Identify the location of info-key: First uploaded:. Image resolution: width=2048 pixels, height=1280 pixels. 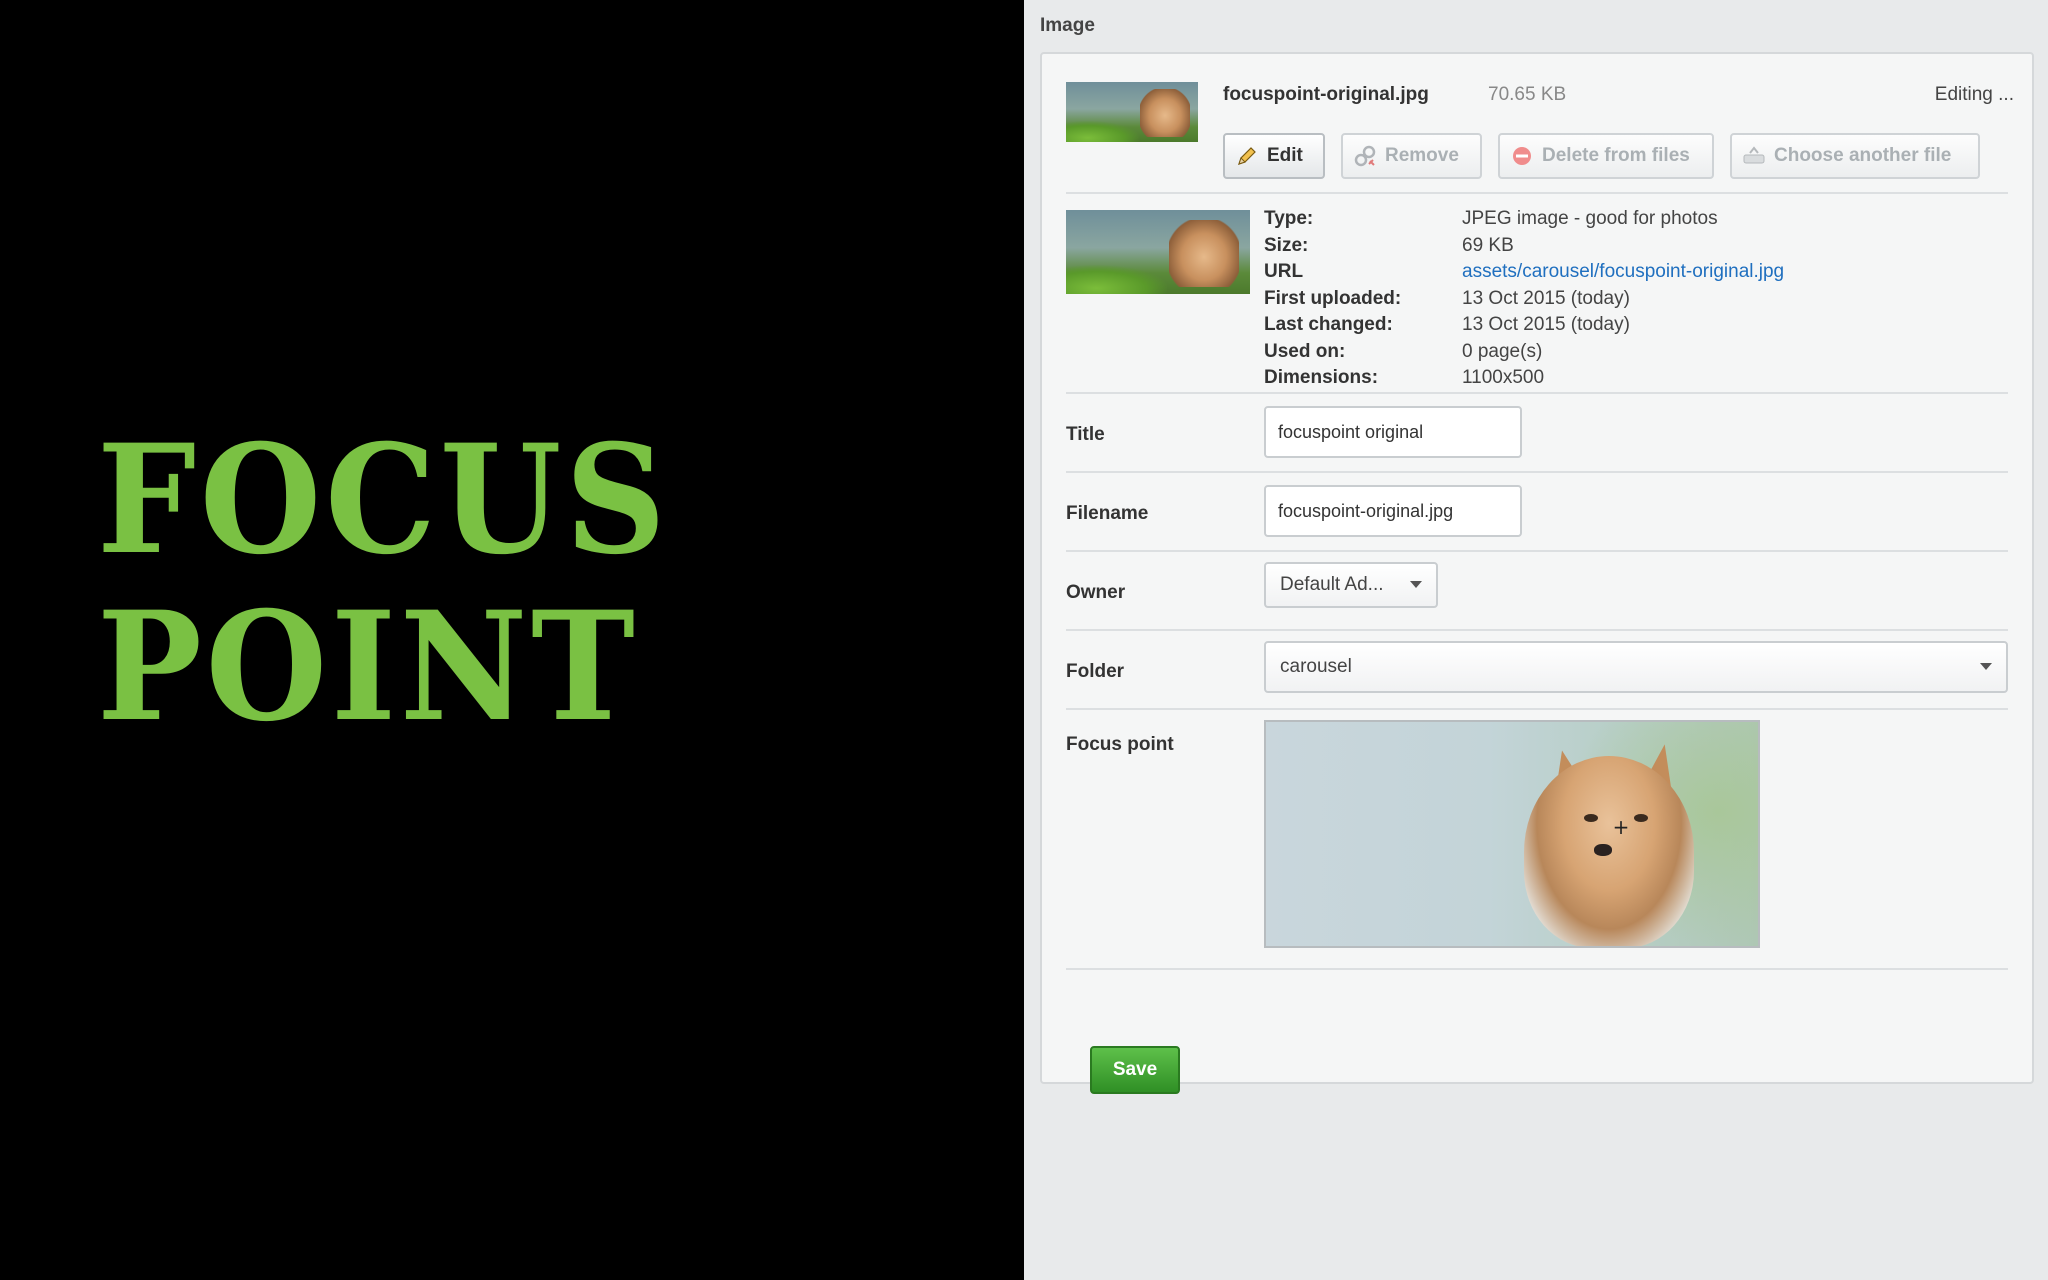
(1333, 298).